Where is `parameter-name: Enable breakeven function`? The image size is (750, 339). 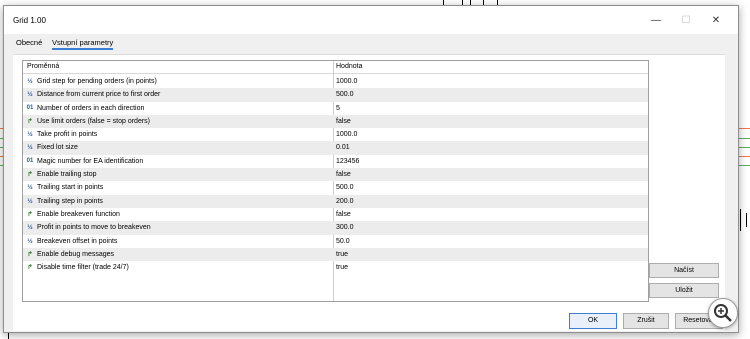 parameter-name: Enable breakeven function is located at coordinates (78, 214).